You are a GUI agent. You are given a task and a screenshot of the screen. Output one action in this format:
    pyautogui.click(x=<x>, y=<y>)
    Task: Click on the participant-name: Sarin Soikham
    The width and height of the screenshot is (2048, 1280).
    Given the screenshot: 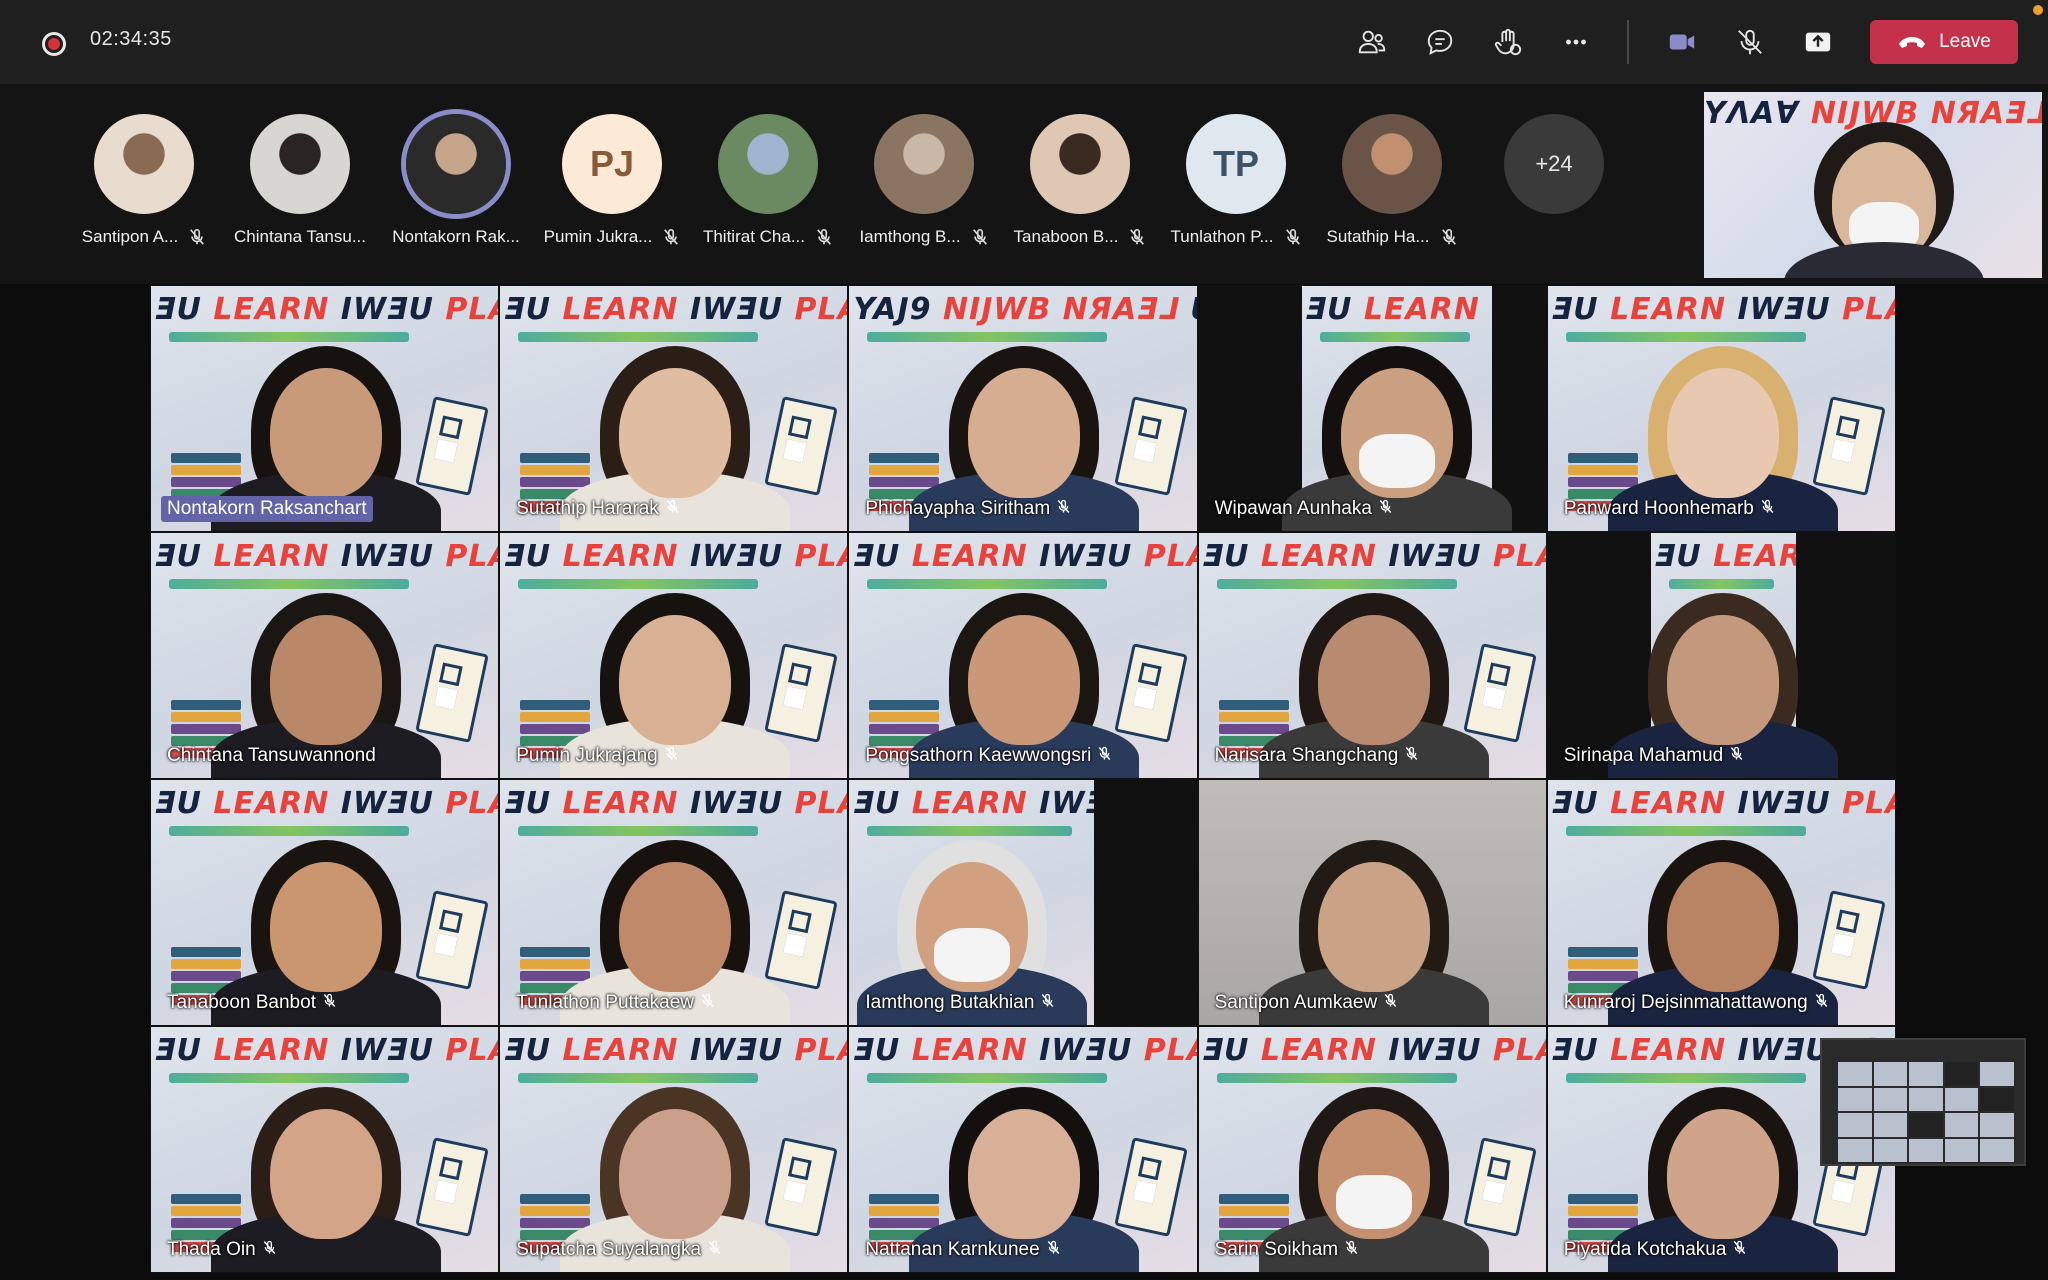 What is the action you would take?
    pyautogui.click(x=1276, y=1249)
    